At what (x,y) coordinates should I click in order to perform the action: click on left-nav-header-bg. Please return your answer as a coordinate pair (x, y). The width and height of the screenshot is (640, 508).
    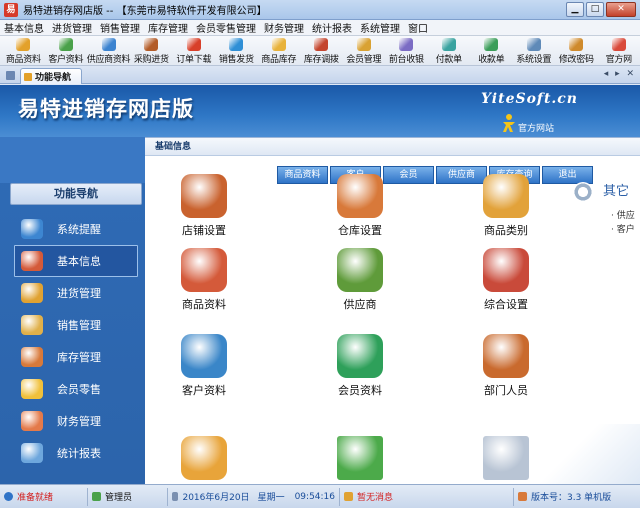
    Looking at the image, I should click on (72, 160).